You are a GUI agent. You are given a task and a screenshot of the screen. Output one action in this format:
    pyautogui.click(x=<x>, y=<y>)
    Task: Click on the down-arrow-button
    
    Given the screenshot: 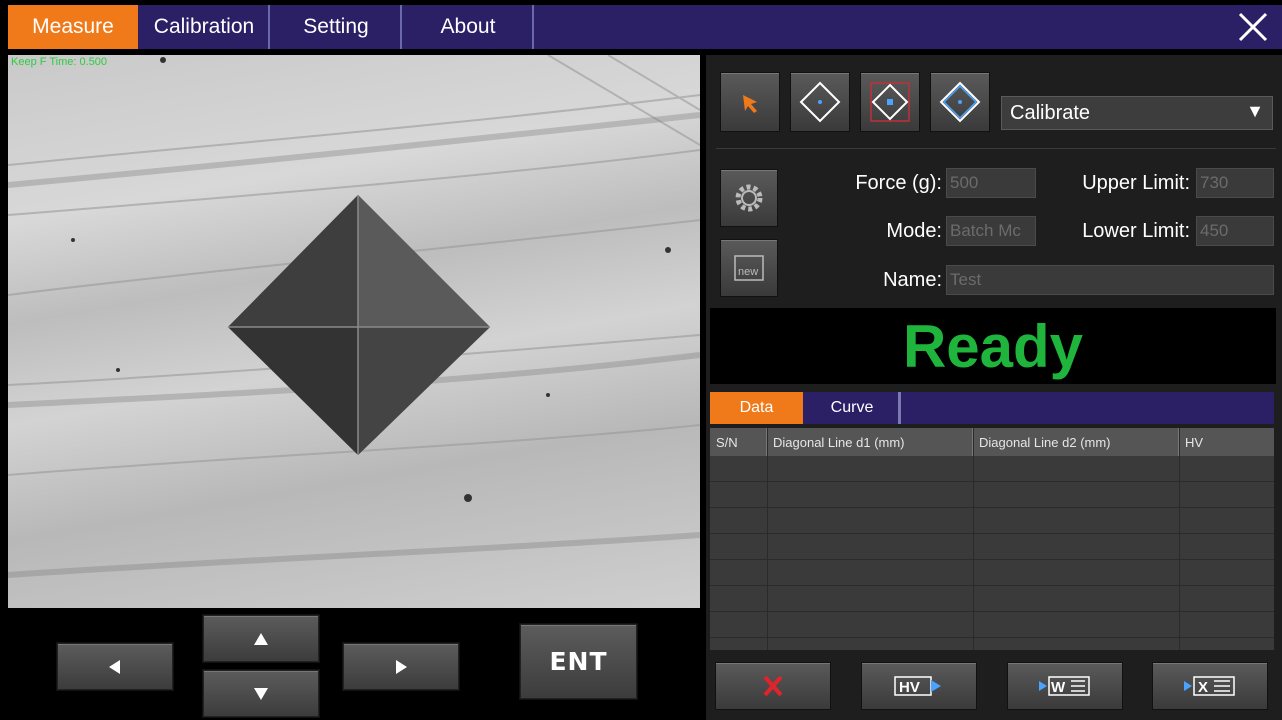 What is the action you would take?
    pyautogui.click(x=261, y=693)
    